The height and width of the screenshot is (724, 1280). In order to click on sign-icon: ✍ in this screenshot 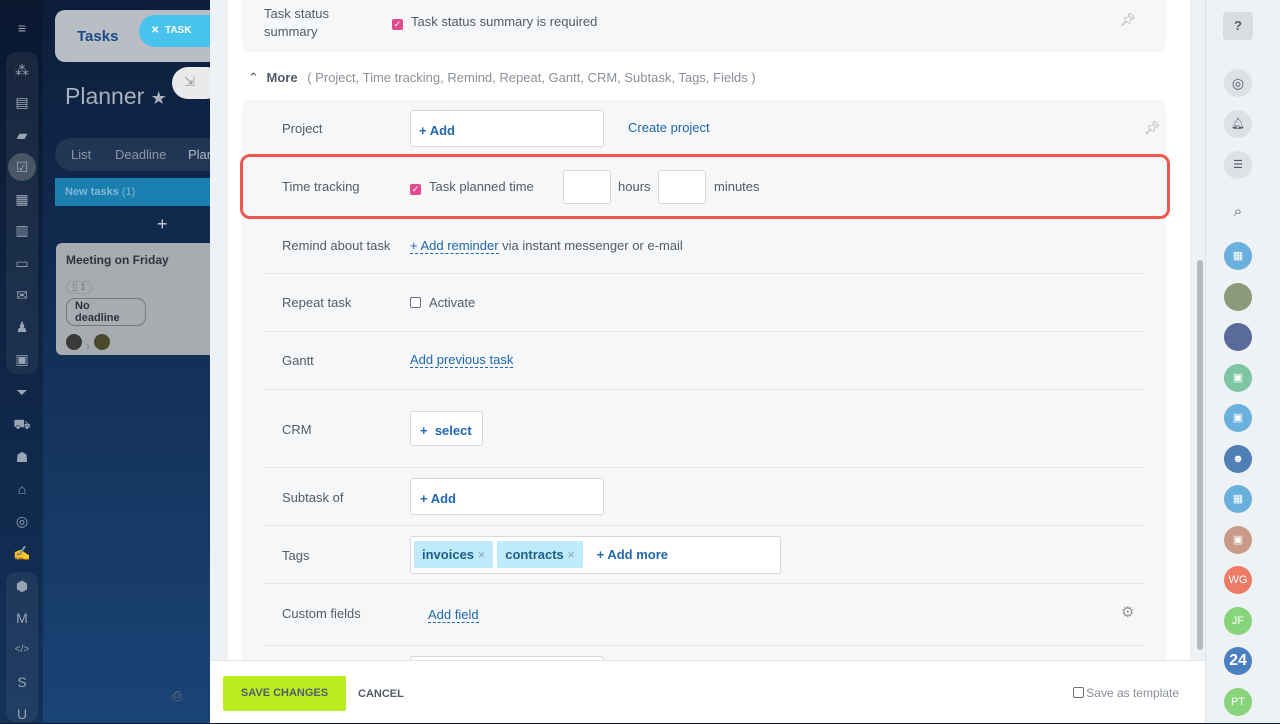, I will do `click(22, 553)`.